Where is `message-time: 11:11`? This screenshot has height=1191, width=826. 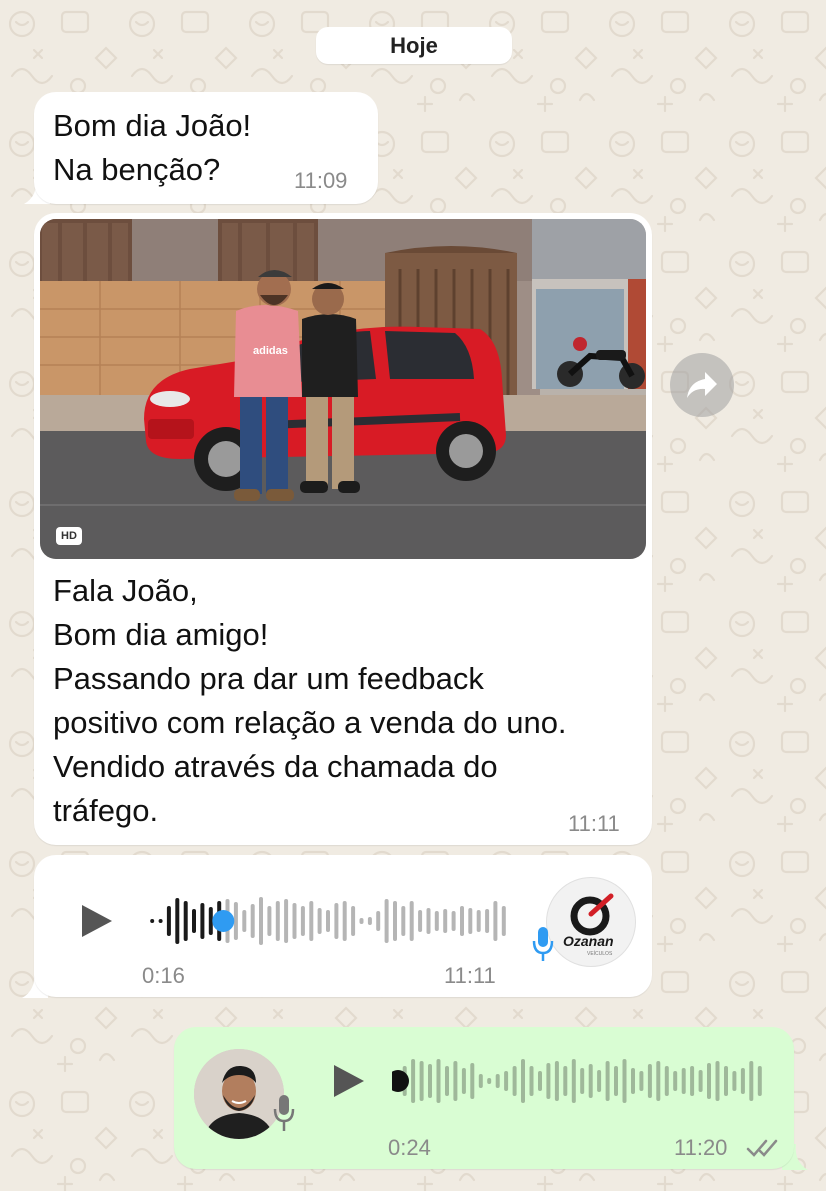
message-time: 11:11 is located at coordinates (470, 975).